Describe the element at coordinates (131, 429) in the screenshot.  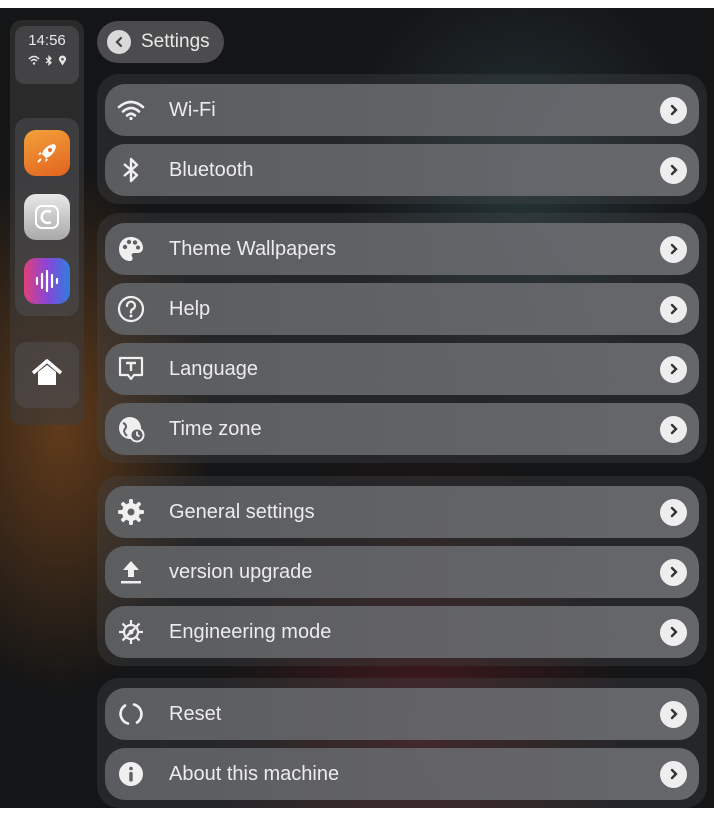
I see `globe-clock-icon` at that location.